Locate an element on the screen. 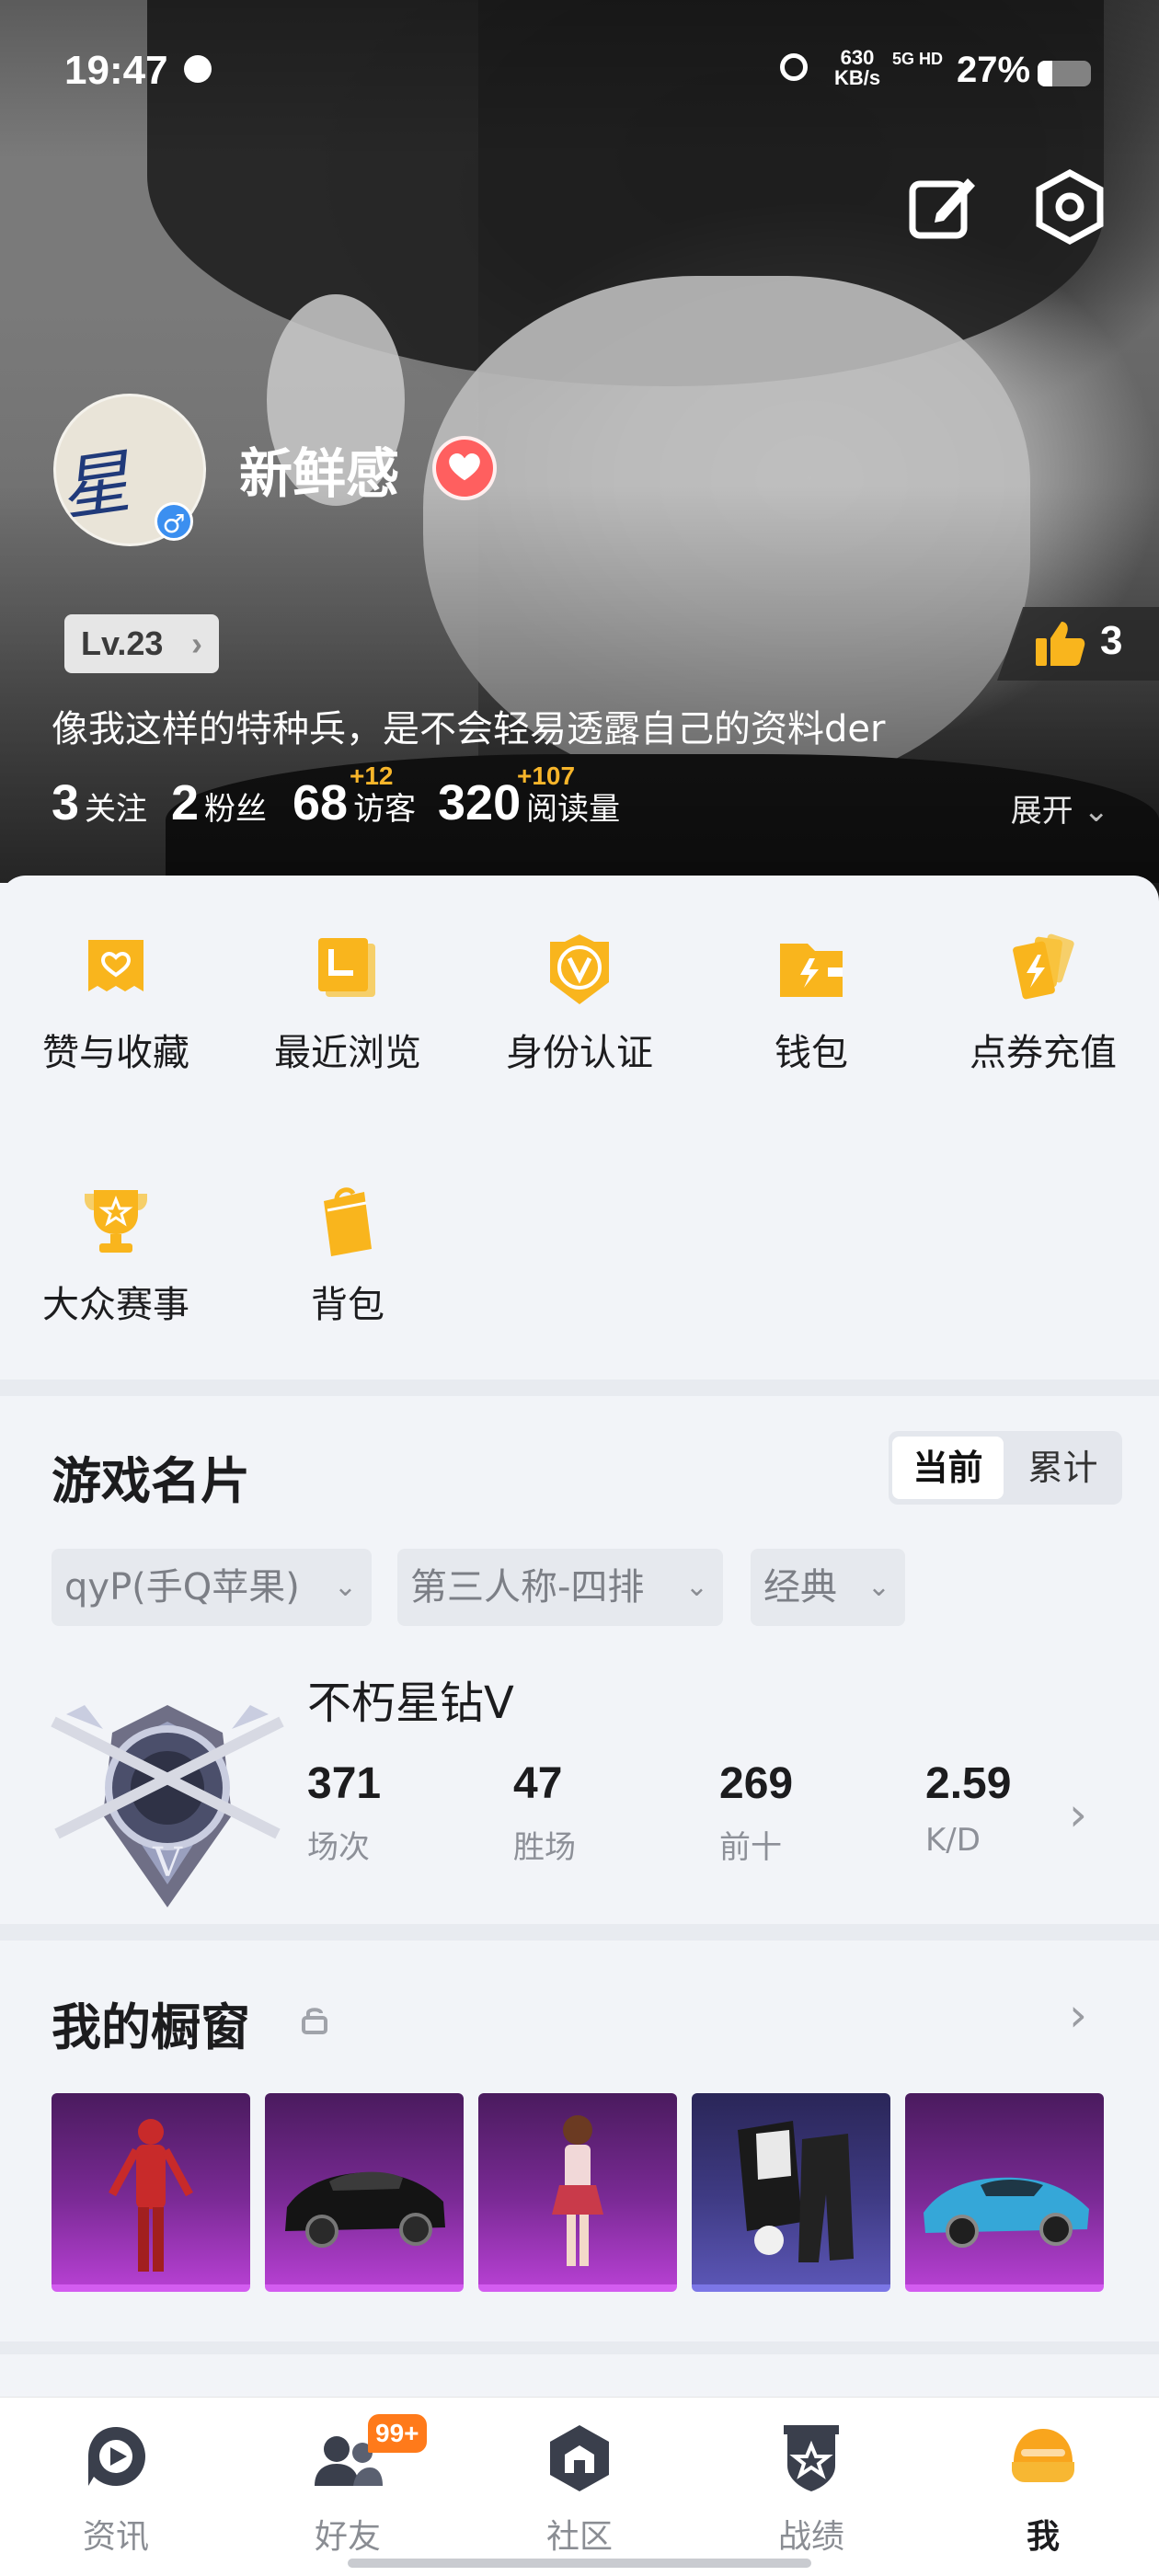 Image resolution: width=1159 pixels, height=2576 pixels. battery-percent: 27% is located at coordinates (994, 70).